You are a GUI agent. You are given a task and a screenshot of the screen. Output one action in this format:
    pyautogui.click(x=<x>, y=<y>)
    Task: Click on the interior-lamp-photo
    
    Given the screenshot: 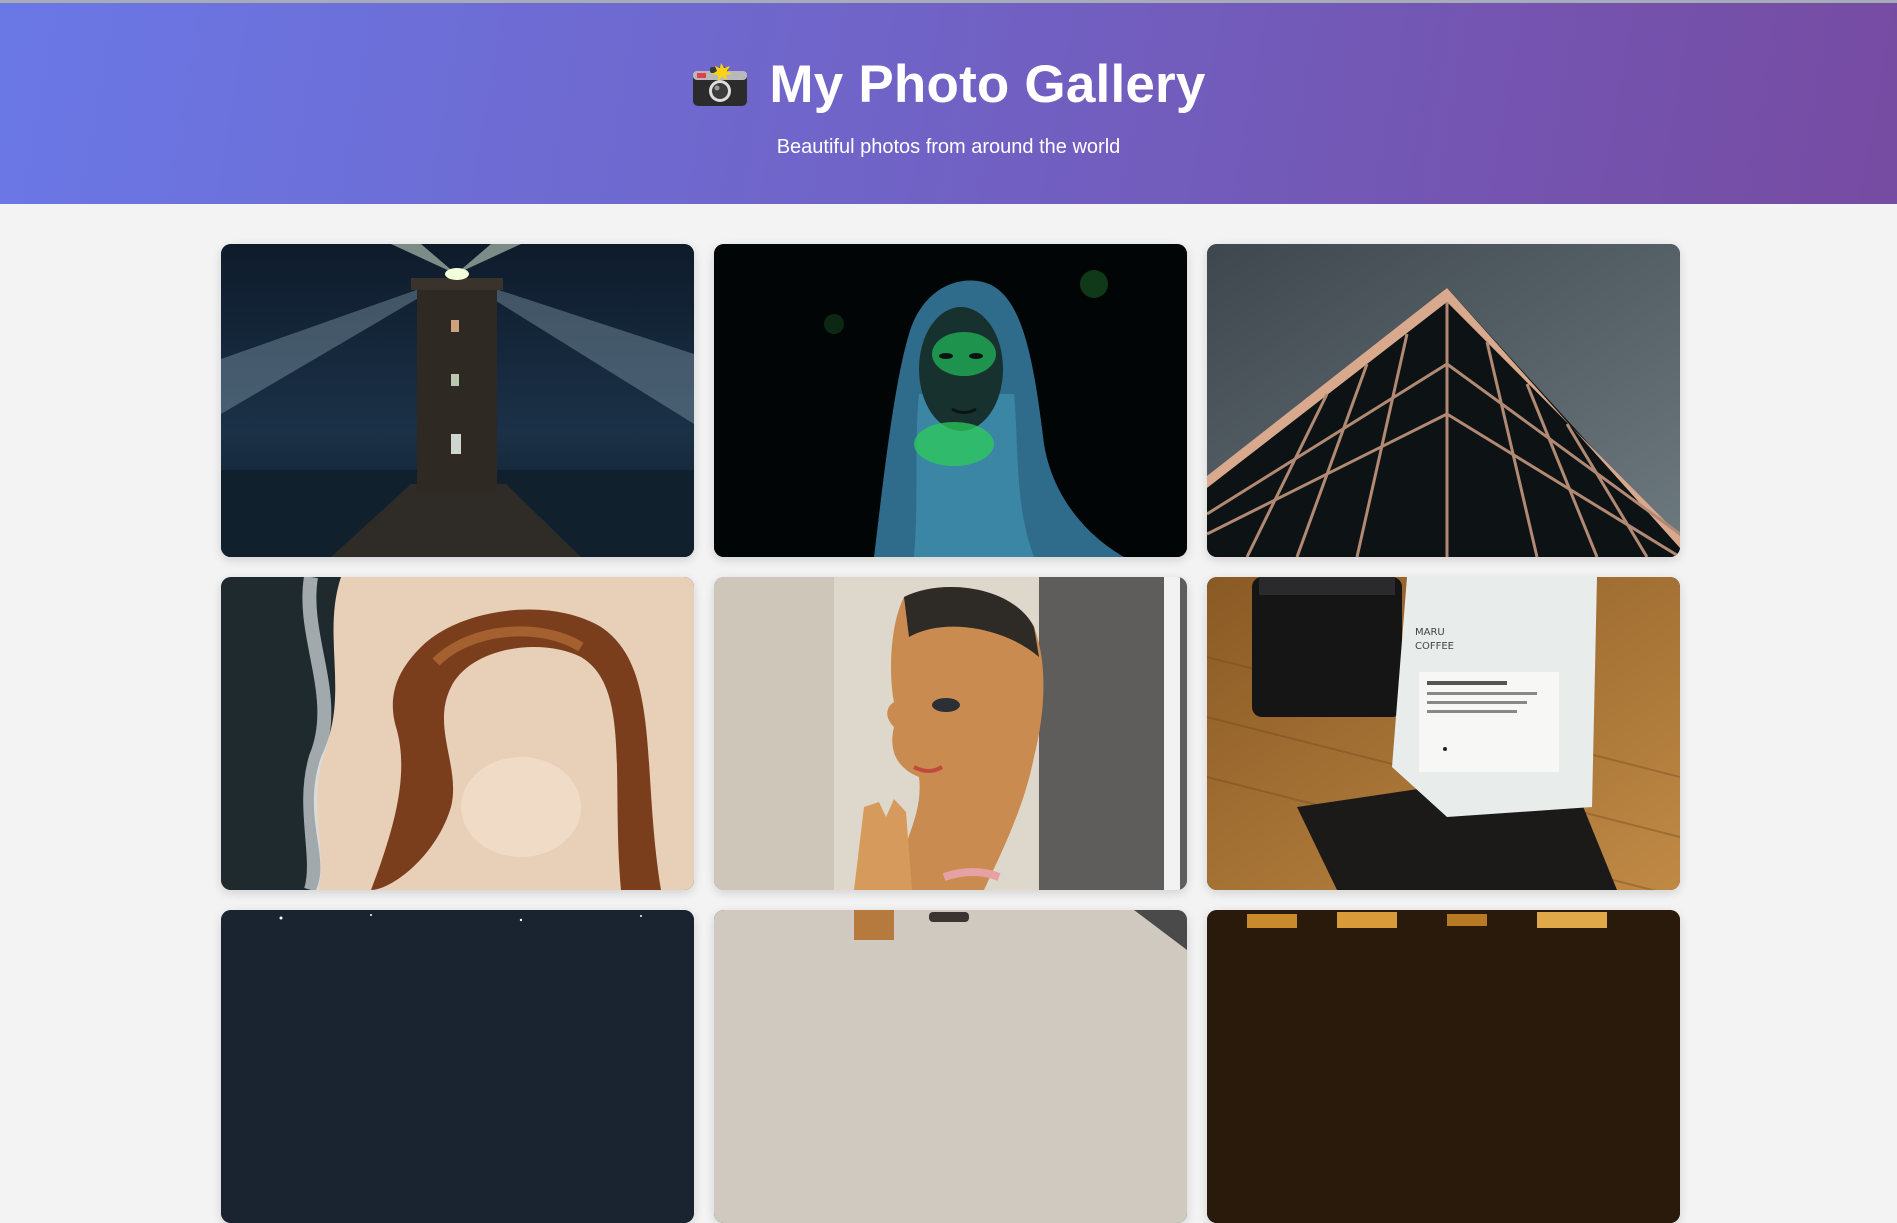 What is the action you would take?
    pyautogui.click(x=950, y=1066)
    